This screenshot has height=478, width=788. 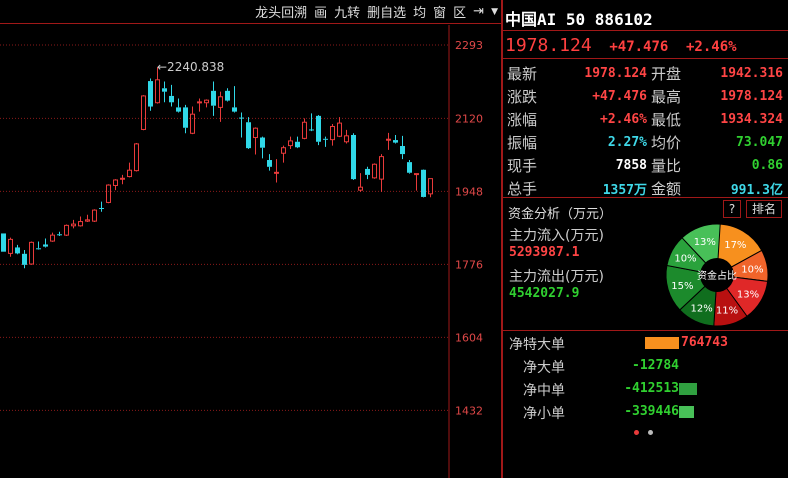 What do you see at coordinates (544, 252) in the screenshot?
I see `main-inflow-value: 5293987.1` at bounding box center [544, 252].